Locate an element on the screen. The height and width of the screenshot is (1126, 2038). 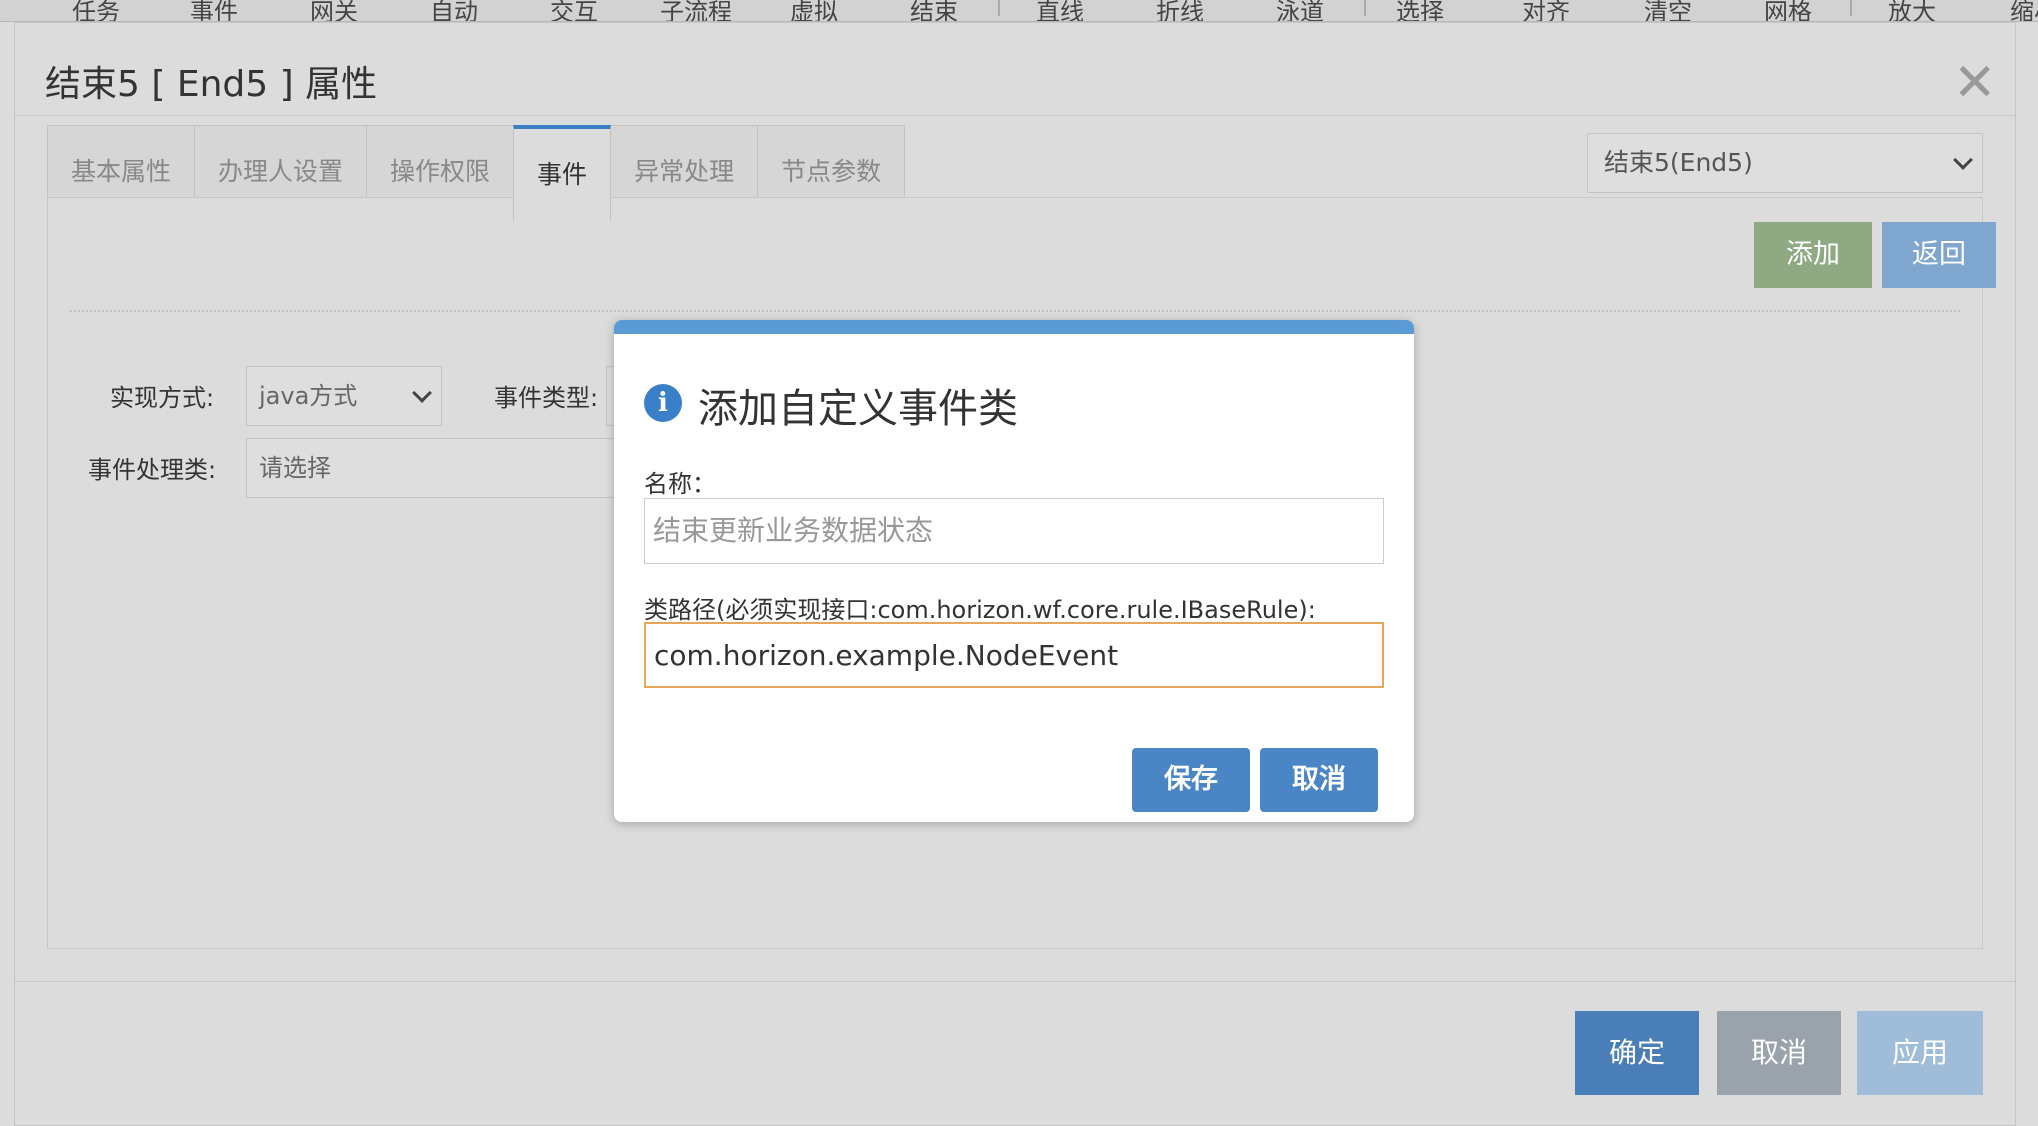
impl-method-label: 实现方式: is located at coordinates (162, 398).